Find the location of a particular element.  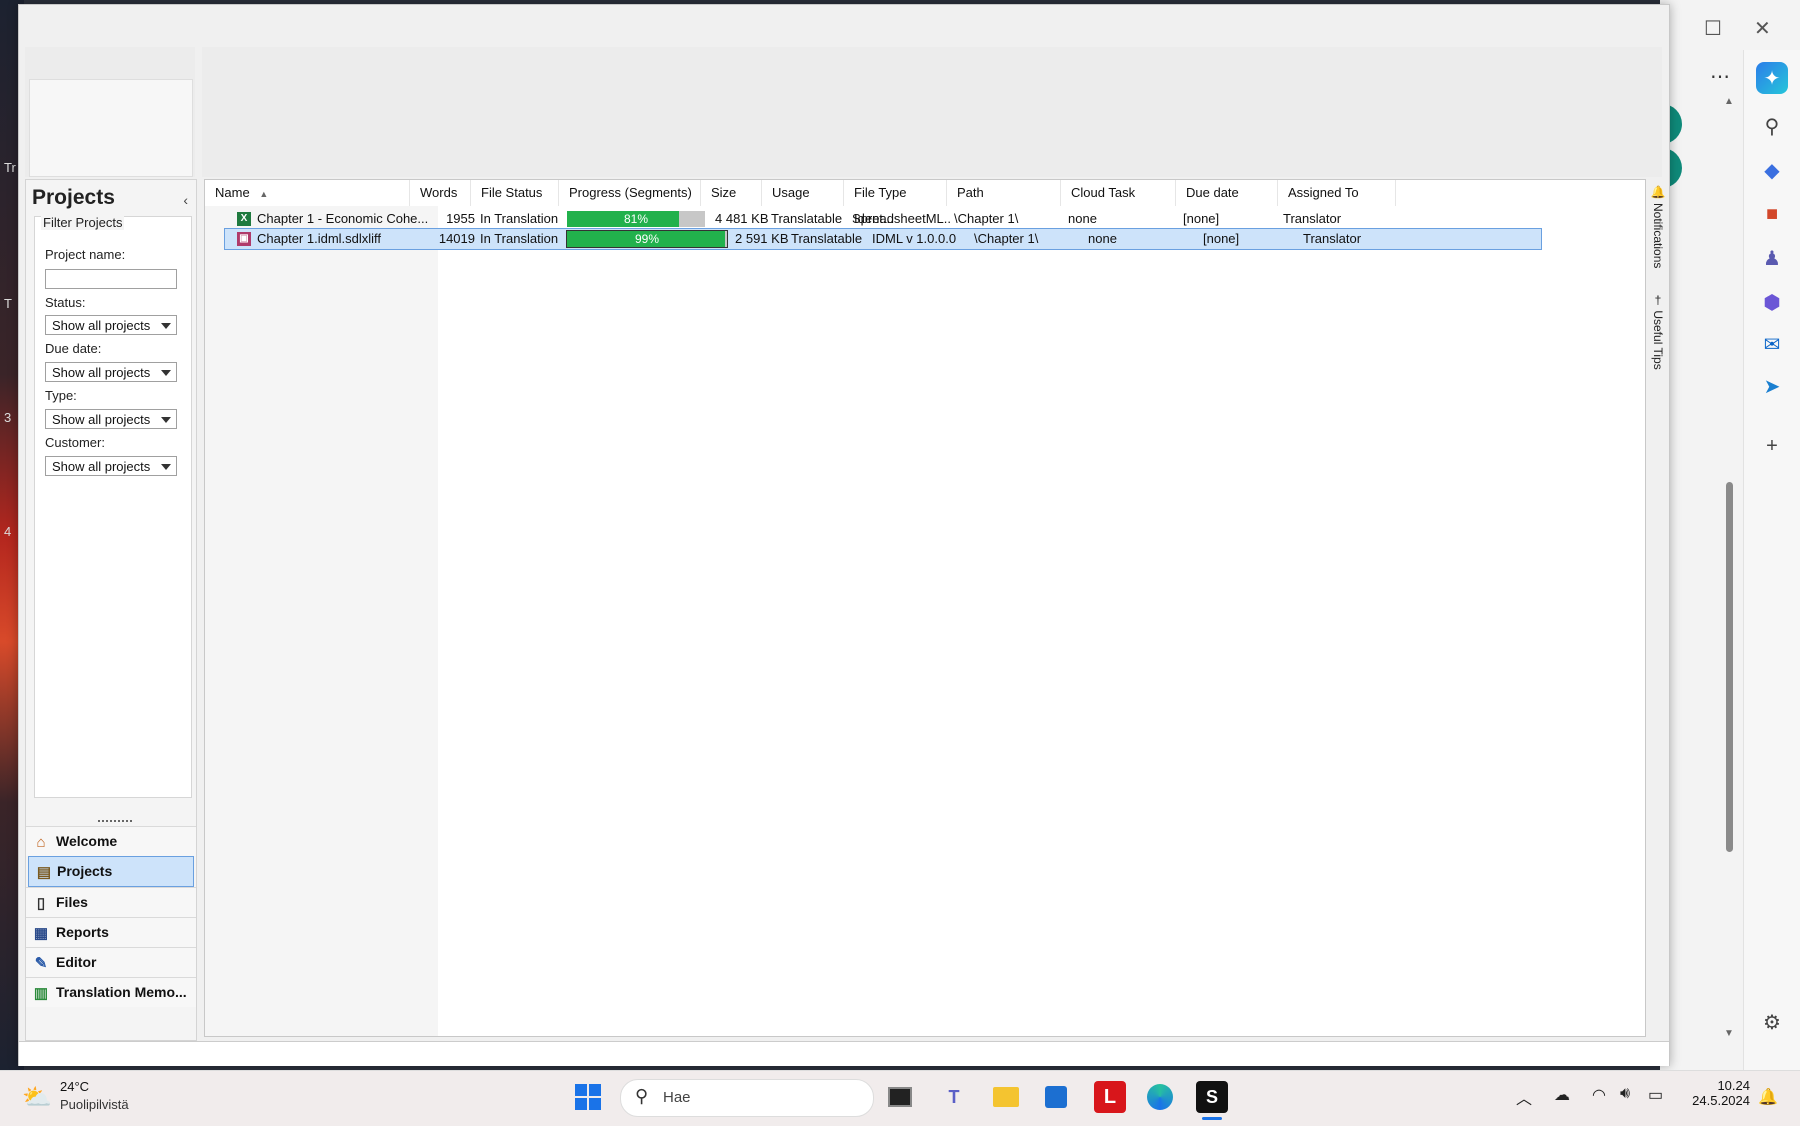

translation-memory-icon: ▥ is located at coordinates (41, 993).